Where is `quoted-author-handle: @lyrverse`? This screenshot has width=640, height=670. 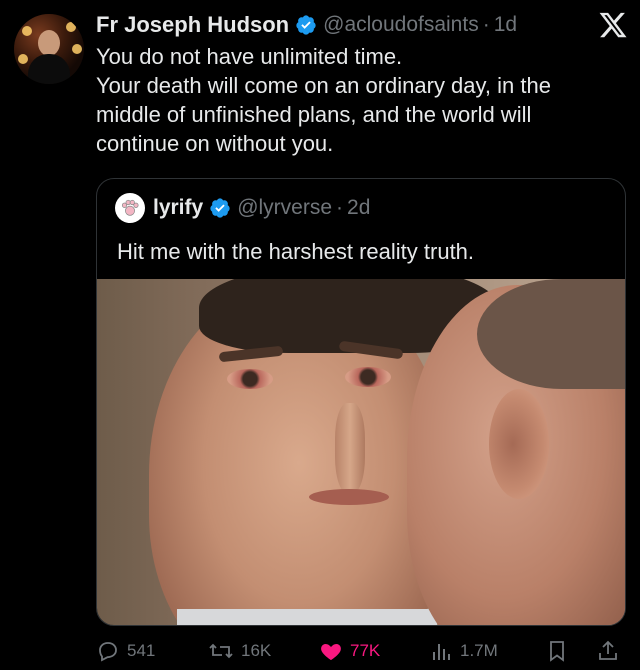
quoted-author-handle: @lyrverse is located at coordinates (284, 208).